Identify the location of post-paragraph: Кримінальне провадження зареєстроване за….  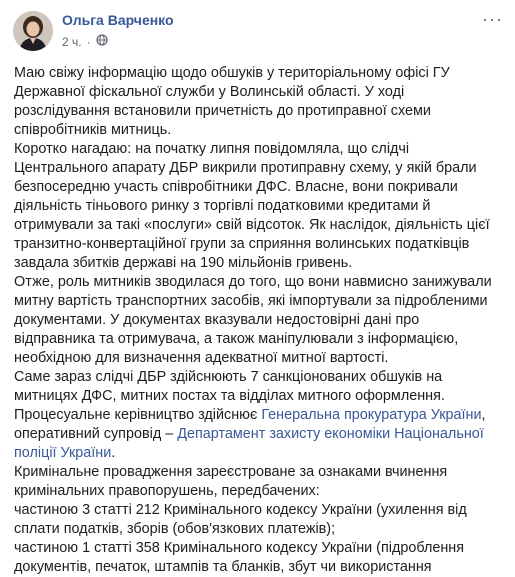
(231, 481).